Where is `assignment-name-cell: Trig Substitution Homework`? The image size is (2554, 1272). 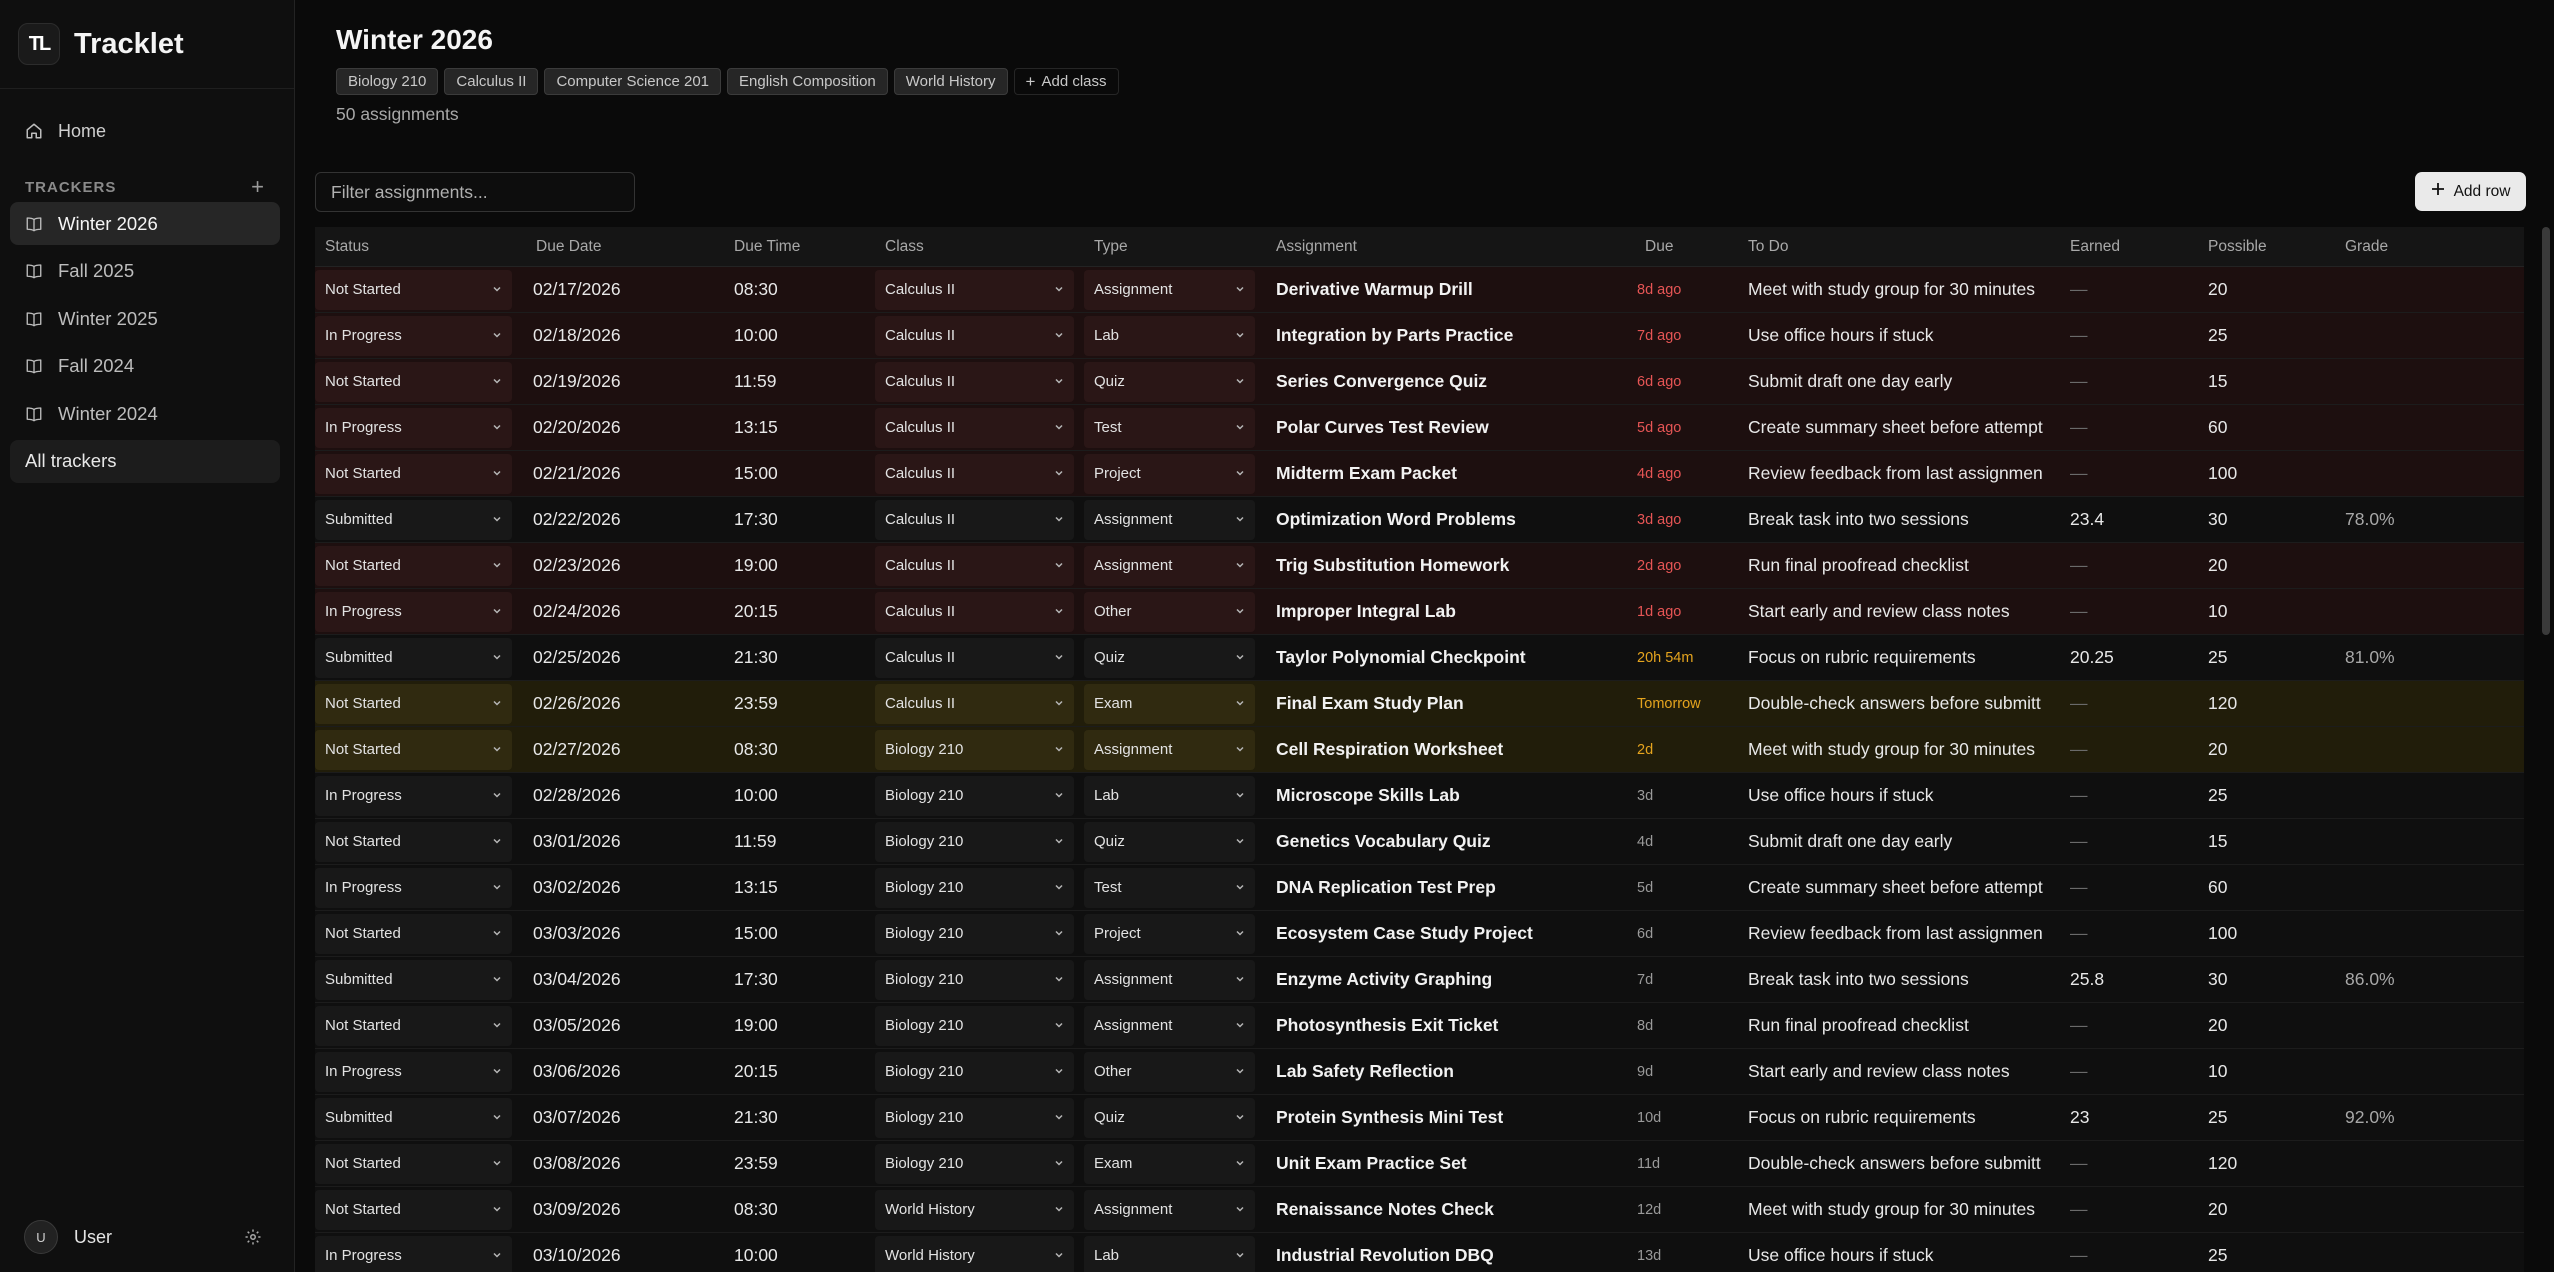
assignment-name-cell: Trig Substitution Homework is located at coordinates (1449, 565).